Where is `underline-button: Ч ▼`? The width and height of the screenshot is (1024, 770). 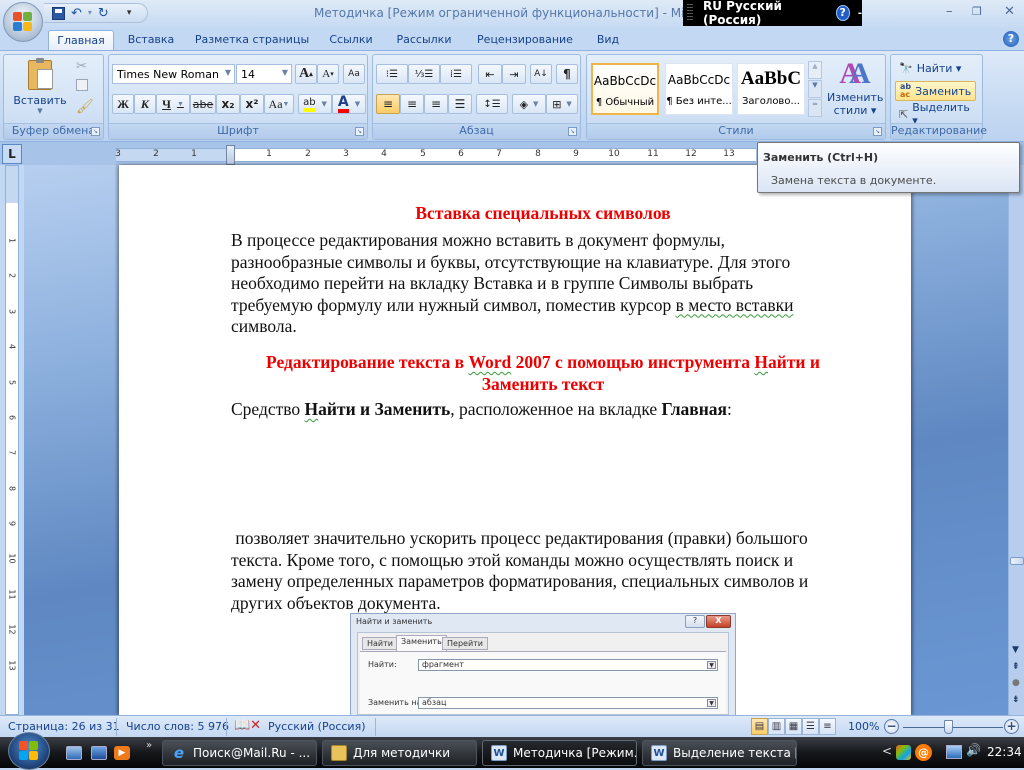 underline-button: Ч ▼ is located at coordinates (173, 104).